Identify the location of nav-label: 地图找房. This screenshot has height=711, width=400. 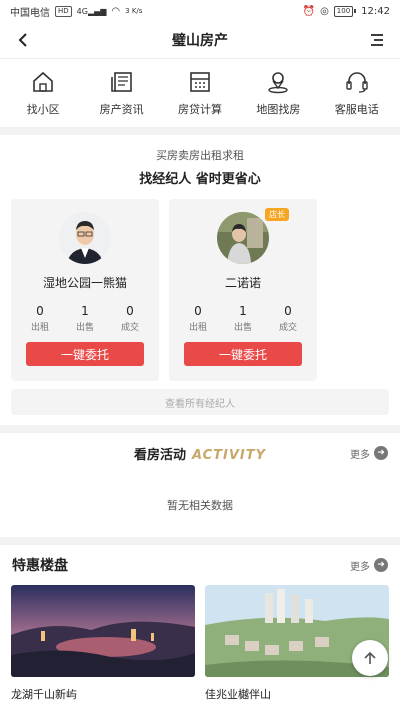
(278, 109).